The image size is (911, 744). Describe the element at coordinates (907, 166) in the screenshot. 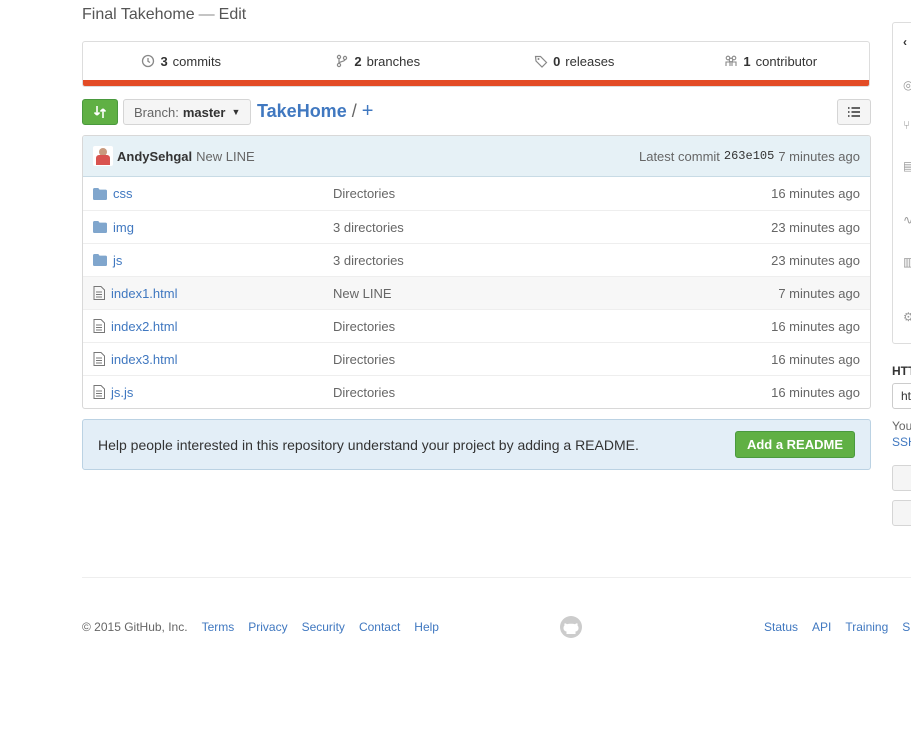

I see `wiki-icon: ▤` at that location.